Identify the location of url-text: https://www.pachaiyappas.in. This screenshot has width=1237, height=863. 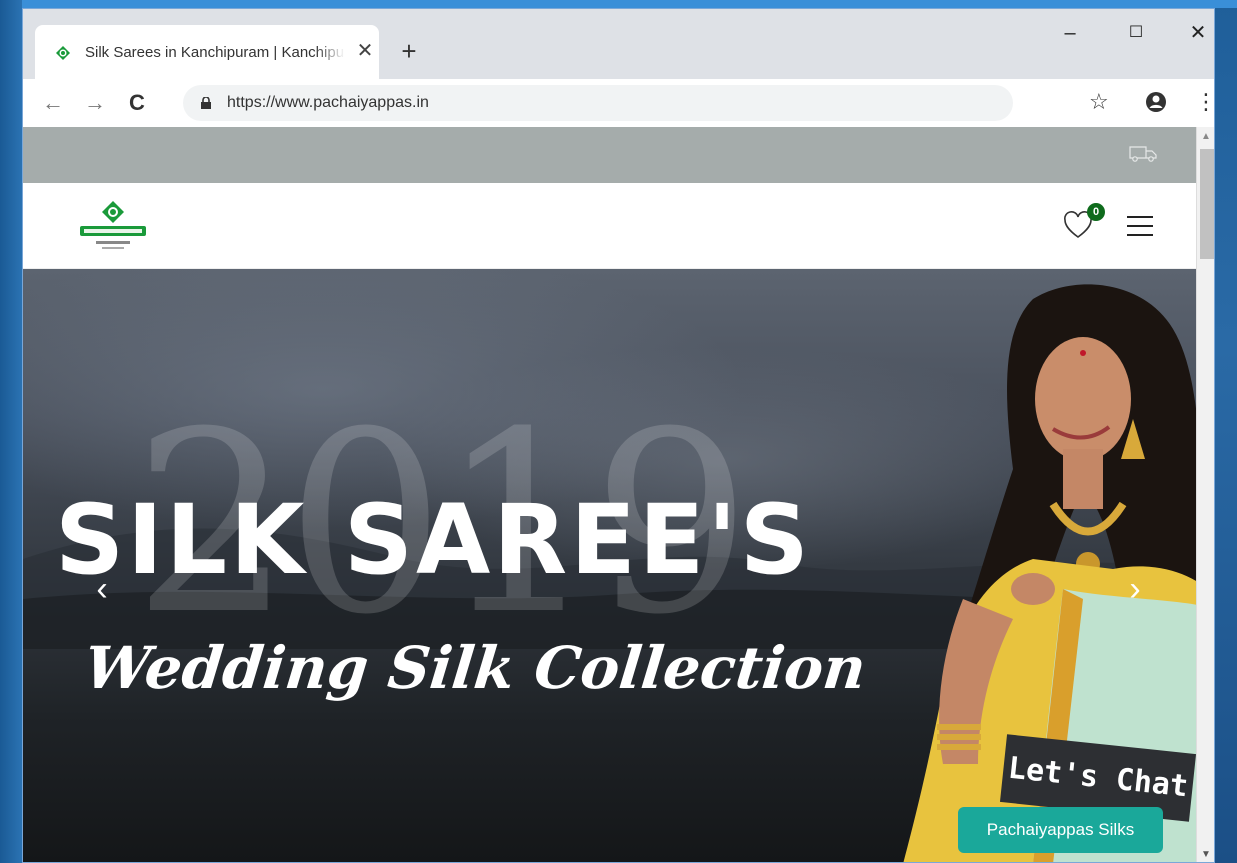
(328, 102).